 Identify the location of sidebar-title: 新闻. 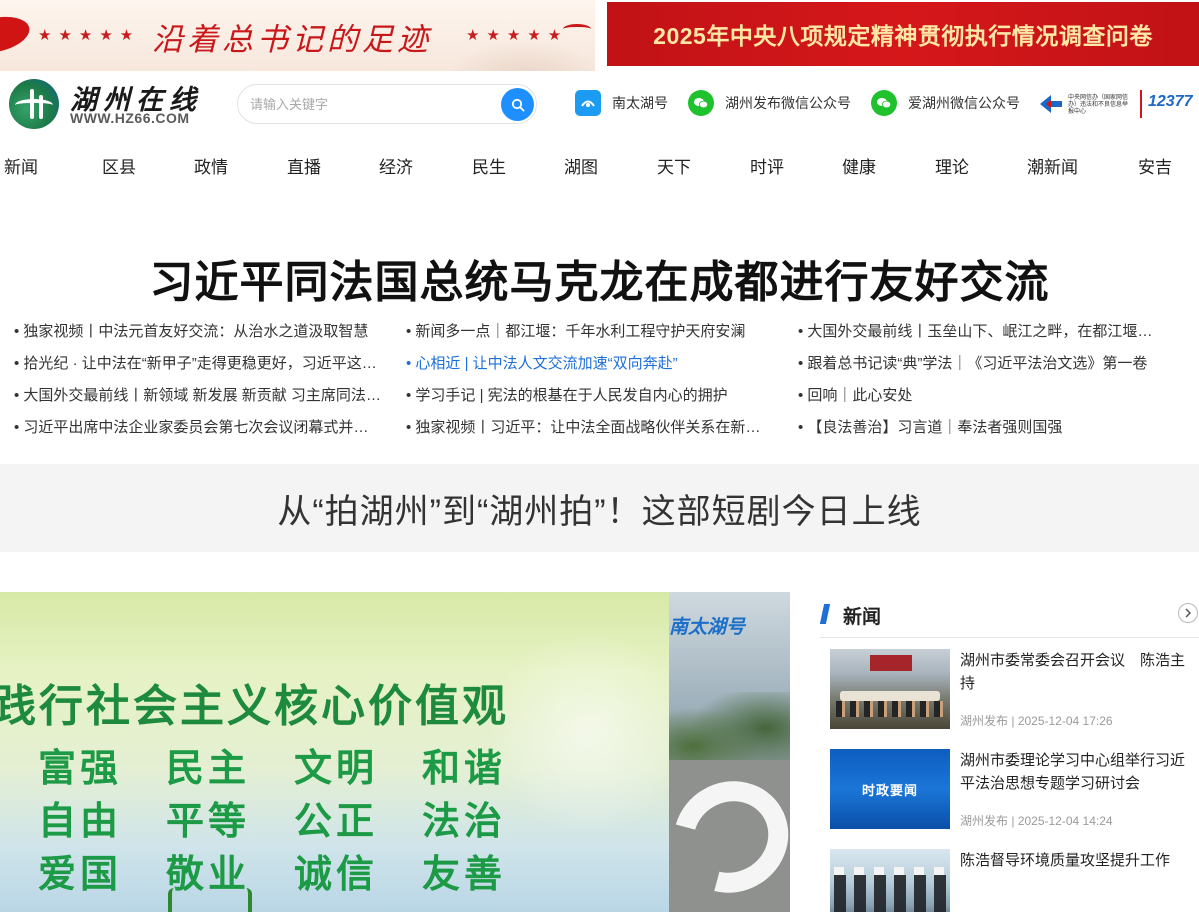
(862, 615).